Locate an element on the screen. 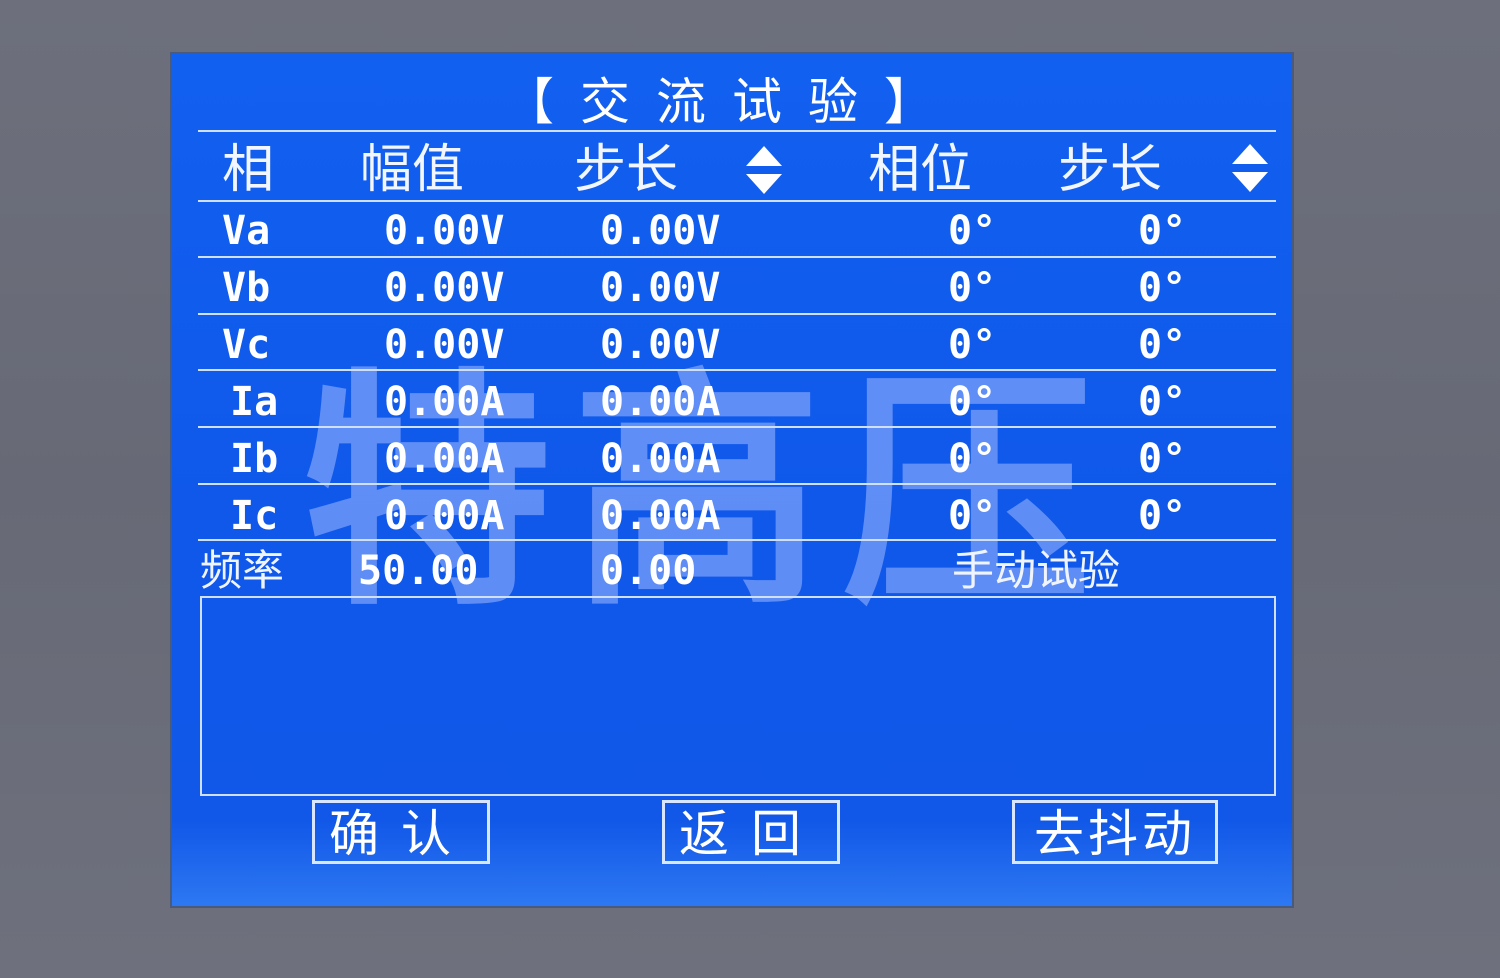  row-label-ia: Ia is located at coordinates (254, 402).